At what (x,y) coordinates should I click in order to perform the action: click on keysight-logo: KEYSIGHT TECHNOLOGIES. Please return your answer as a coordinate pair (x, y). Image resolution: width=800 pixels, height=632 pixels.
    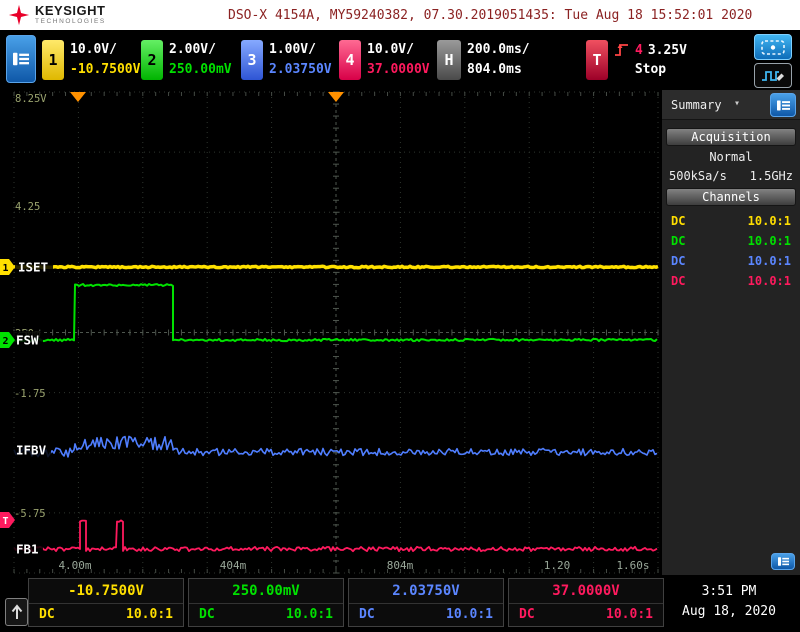
    Looking at the image, I should click on (57, 15).